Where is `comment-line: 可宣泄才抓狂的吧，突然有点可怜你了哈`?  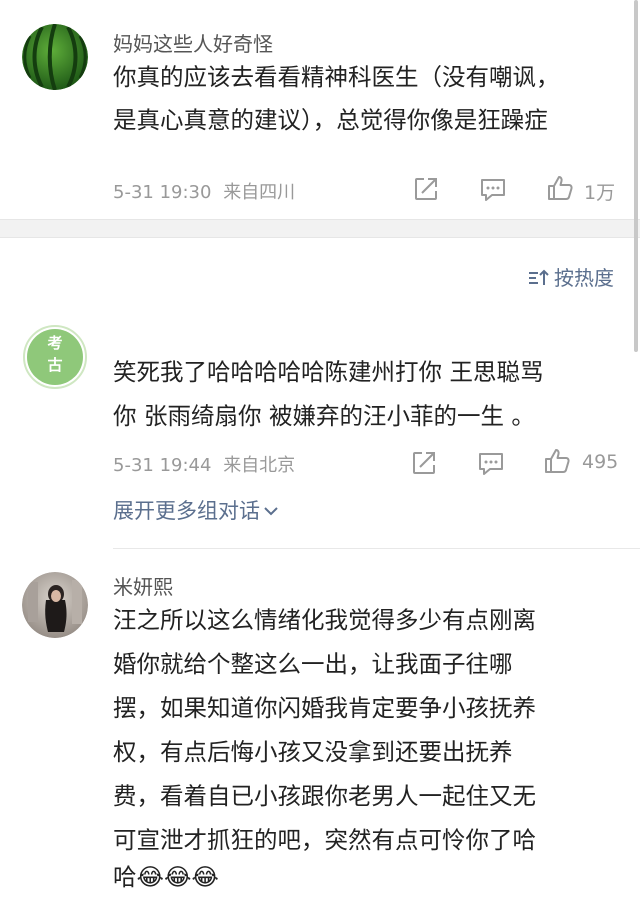 comment-line: 可宣泄才抓狂的吧，突然有点可怜你了哈 is located at coordinates (324, 840).